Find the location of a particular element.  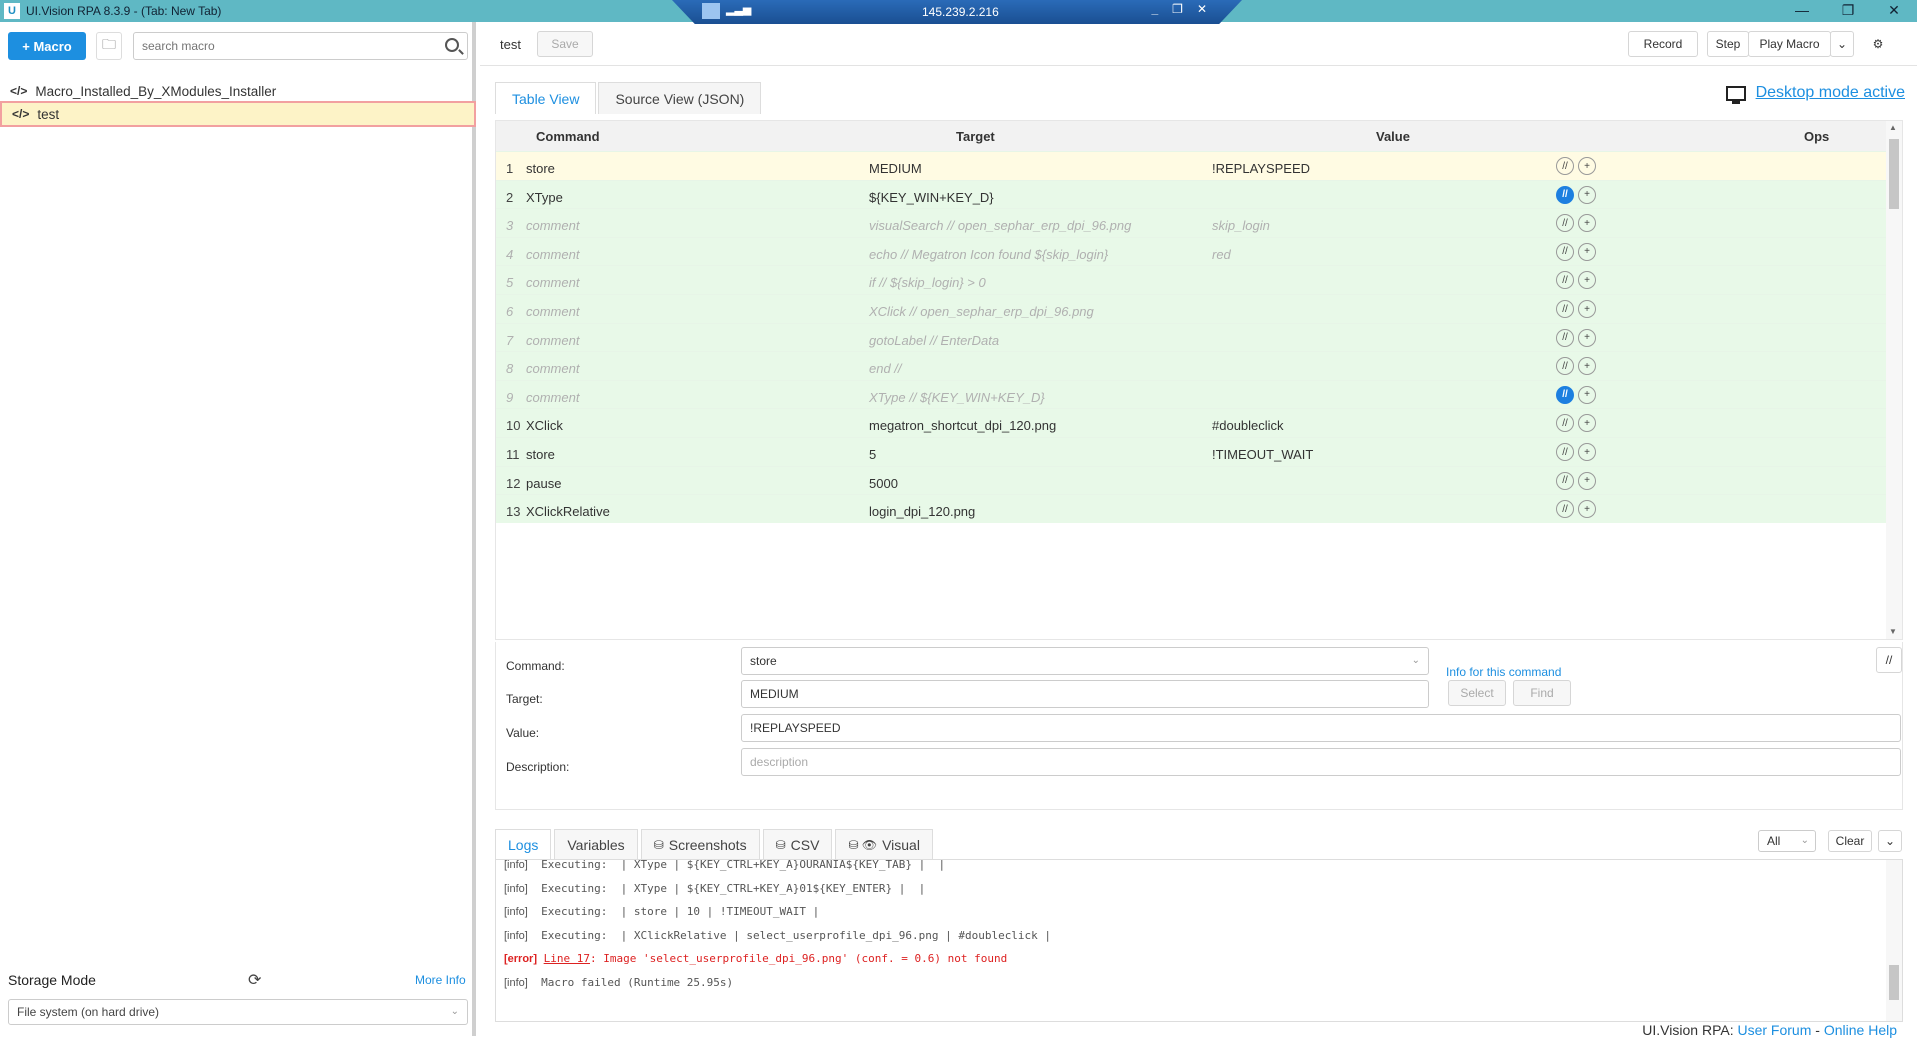

table-row: 13 XClickRelative login_dpi_120.png //+ is located at coordinates (1192, 508).